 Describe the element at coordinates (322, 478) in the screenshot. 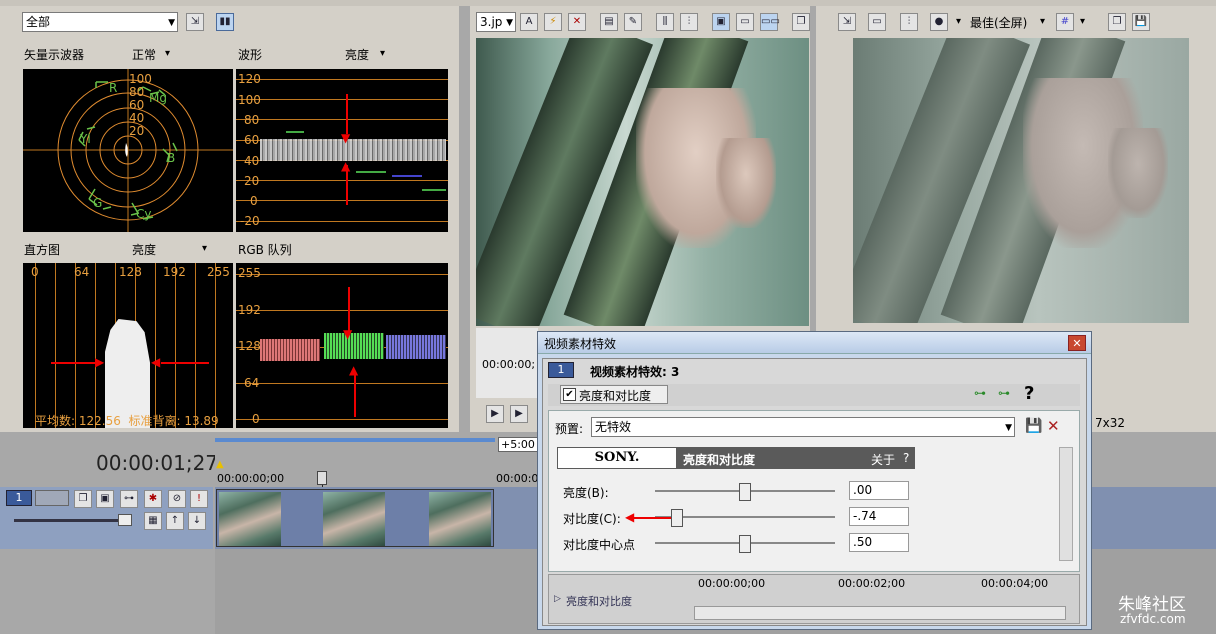

I see `playhead-handle` at that location.